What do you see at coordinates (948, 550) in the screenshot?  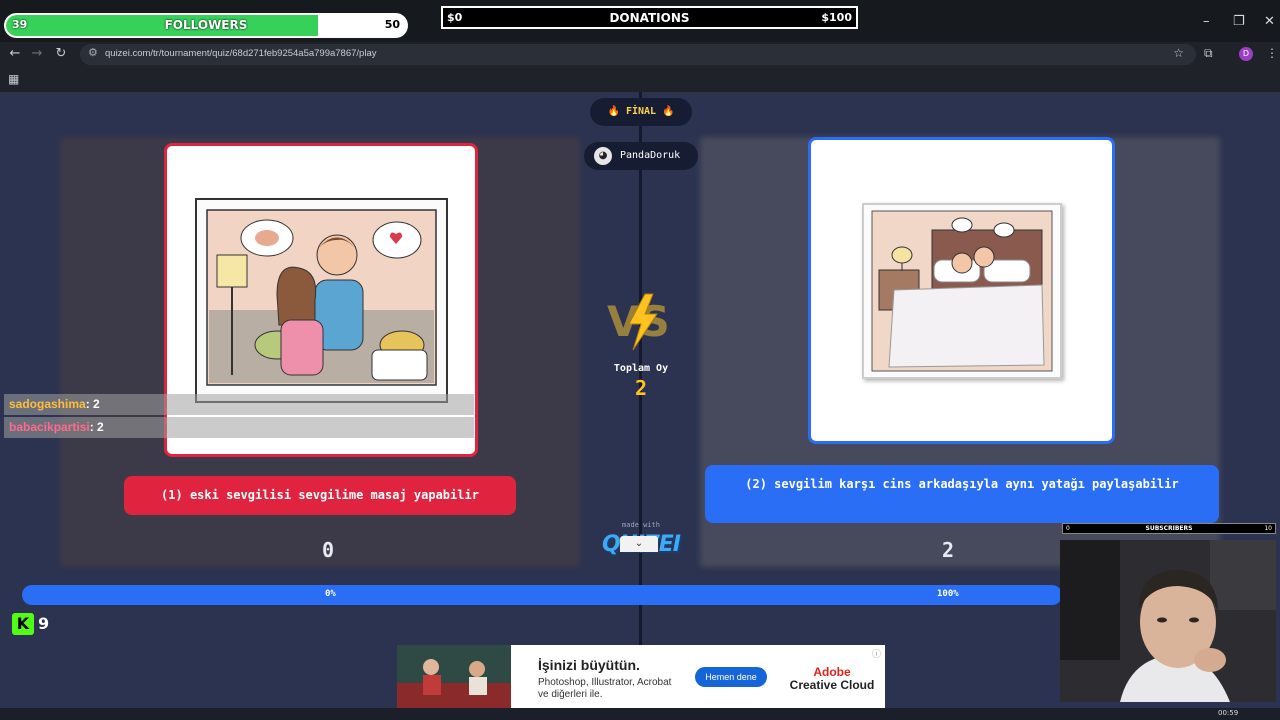 I see `vote-count-right: 2` at bounding box center [948, 550].